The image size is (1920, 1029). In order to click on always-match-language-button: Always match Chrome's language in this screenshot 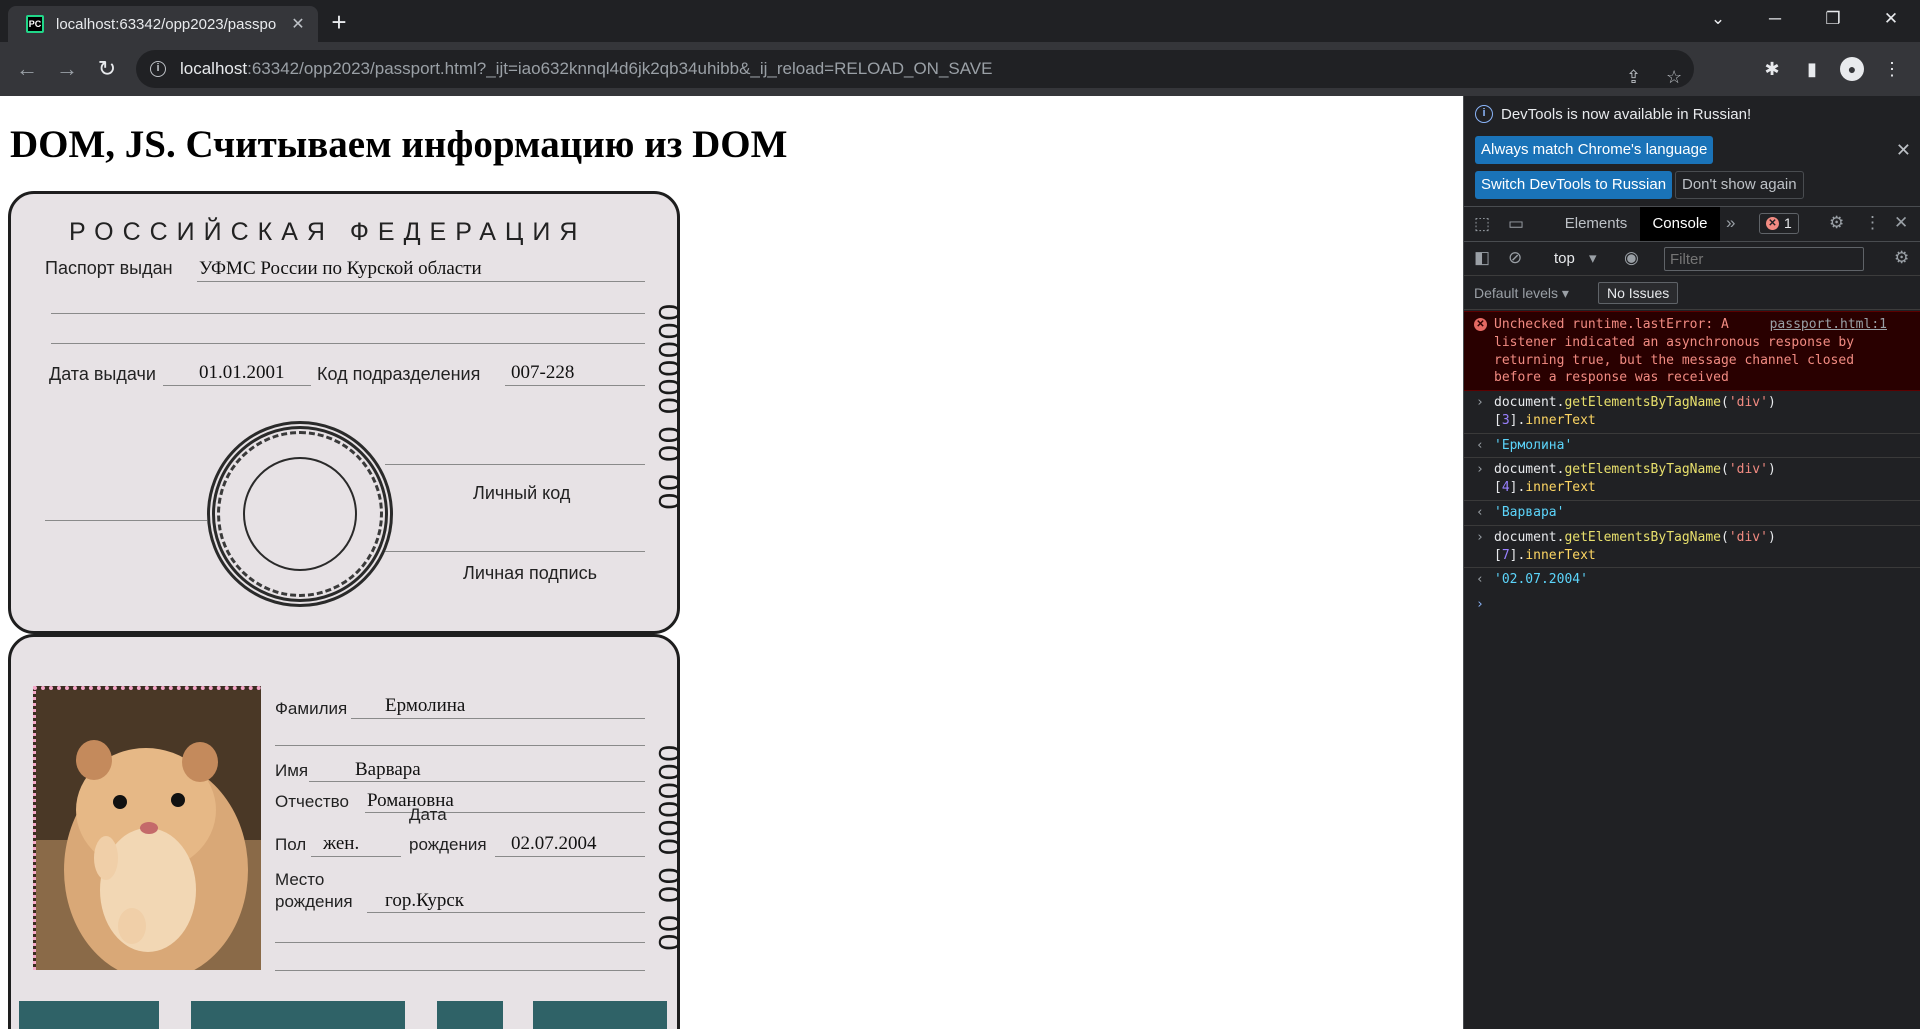, I will do `click(1594, 150)`.